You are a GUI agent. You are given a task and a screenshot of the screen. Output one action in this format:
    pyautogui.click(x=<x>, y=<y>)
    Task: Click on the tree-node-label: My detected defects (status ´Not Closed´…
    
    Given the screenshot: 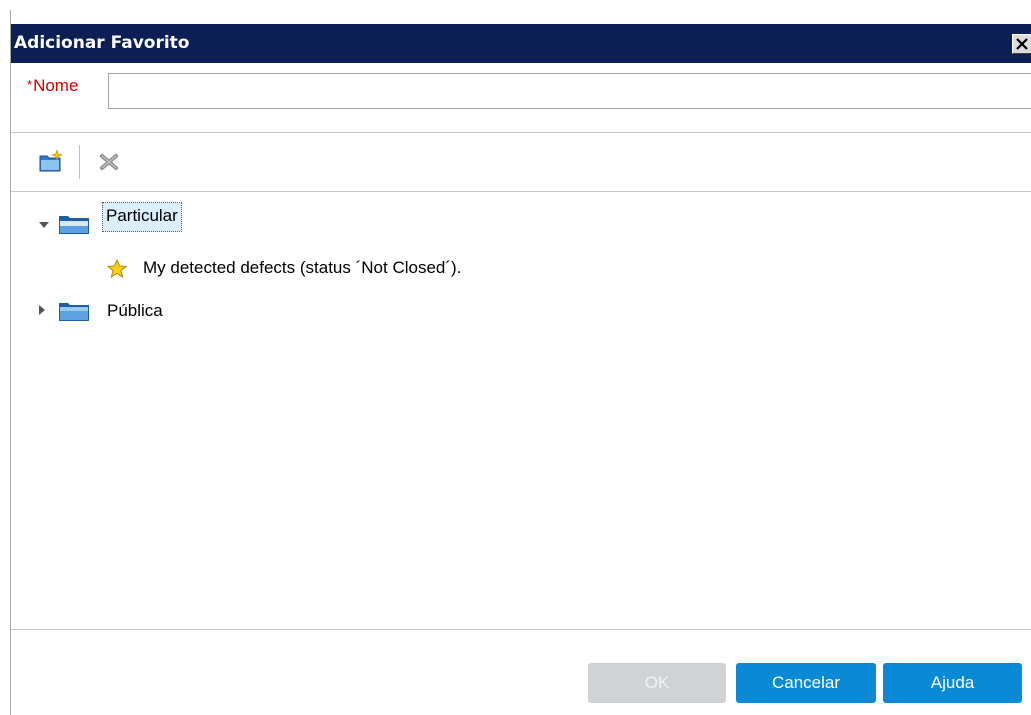 What is the action you would take?
    pyautogui.click(x=302, y=268)
    